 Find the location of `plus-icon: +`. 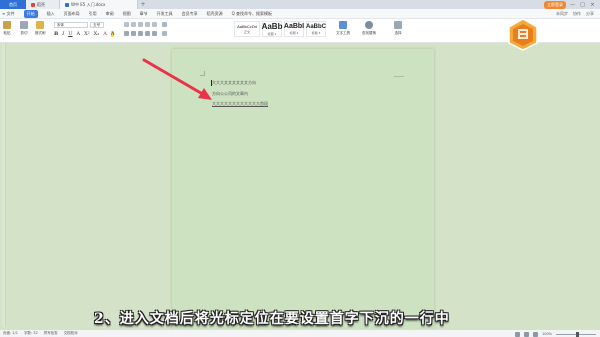

plus-icon: + is located at coordinates (143, 4).